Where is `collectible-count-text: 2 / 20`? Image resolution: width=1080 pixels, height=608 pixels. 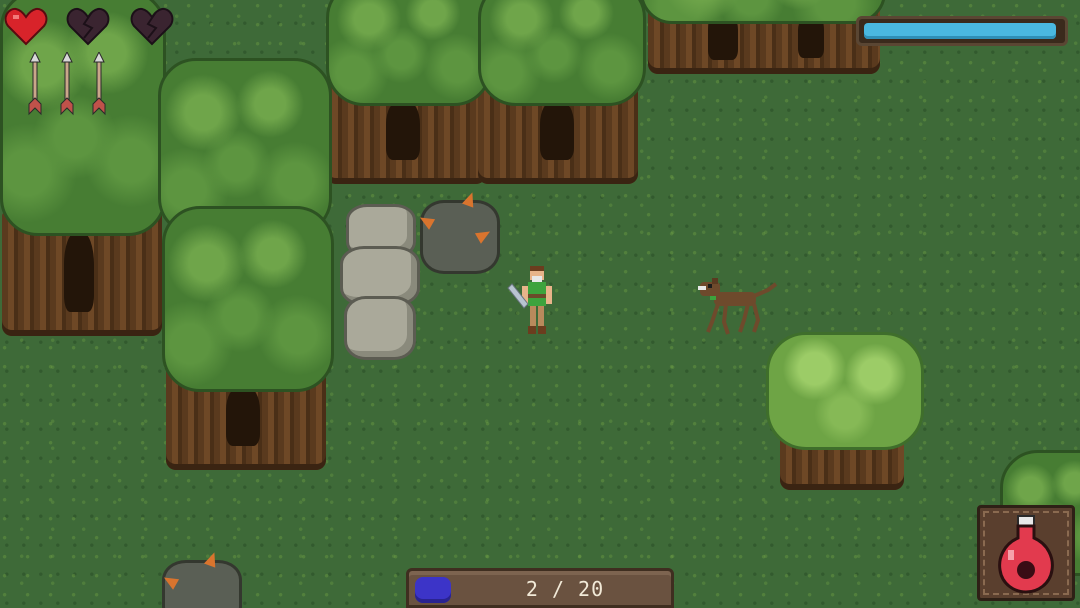 collectible-count-text: 2 / 20 is located at coordinates (565, 589).